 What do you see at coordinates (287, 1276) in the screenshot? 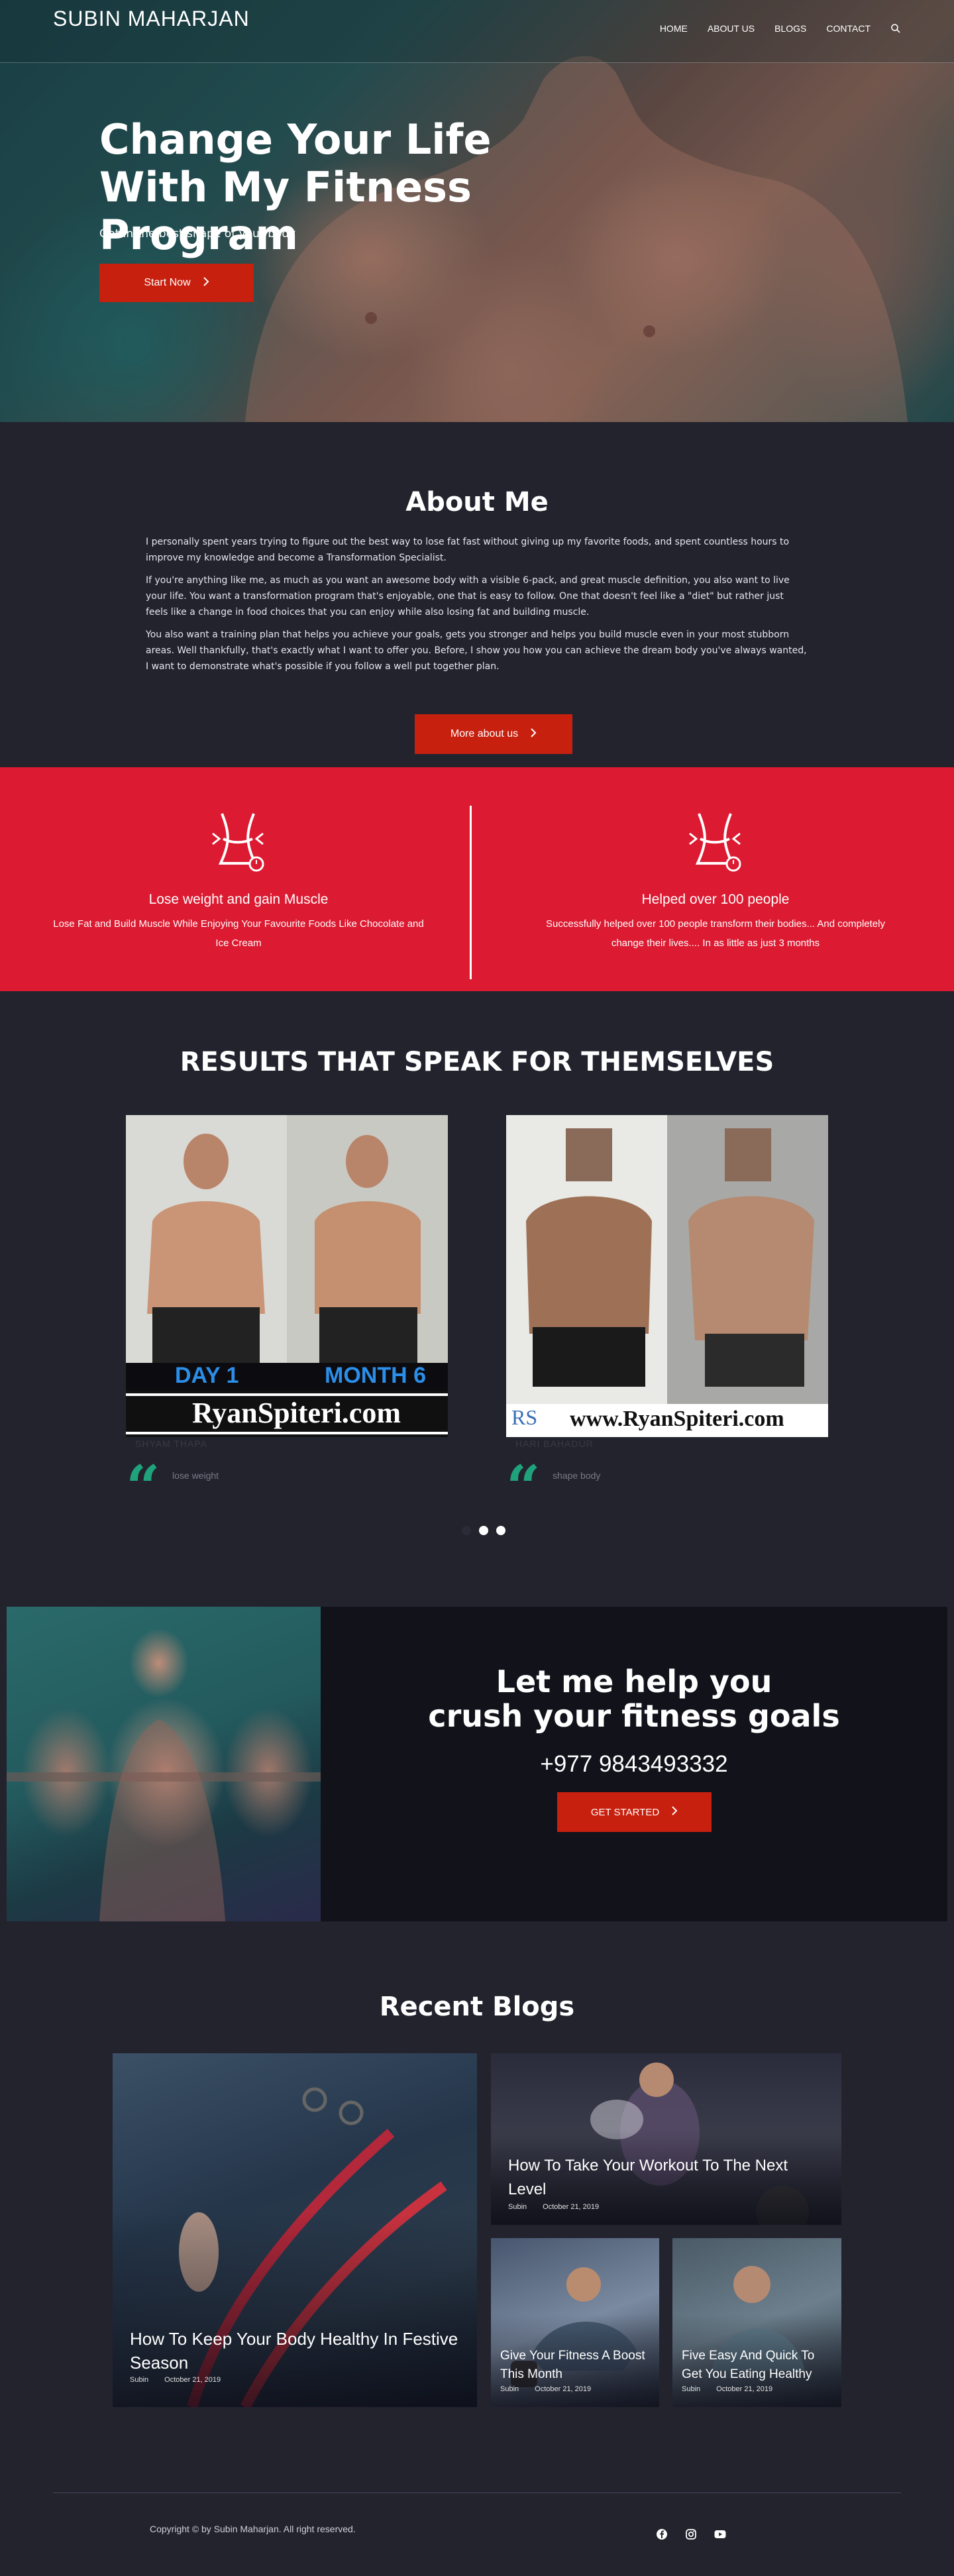
I see `transformation-photo: DAY 1 MONTH 6 RyanSpiteri.com` at bounding box center [287, 1276].